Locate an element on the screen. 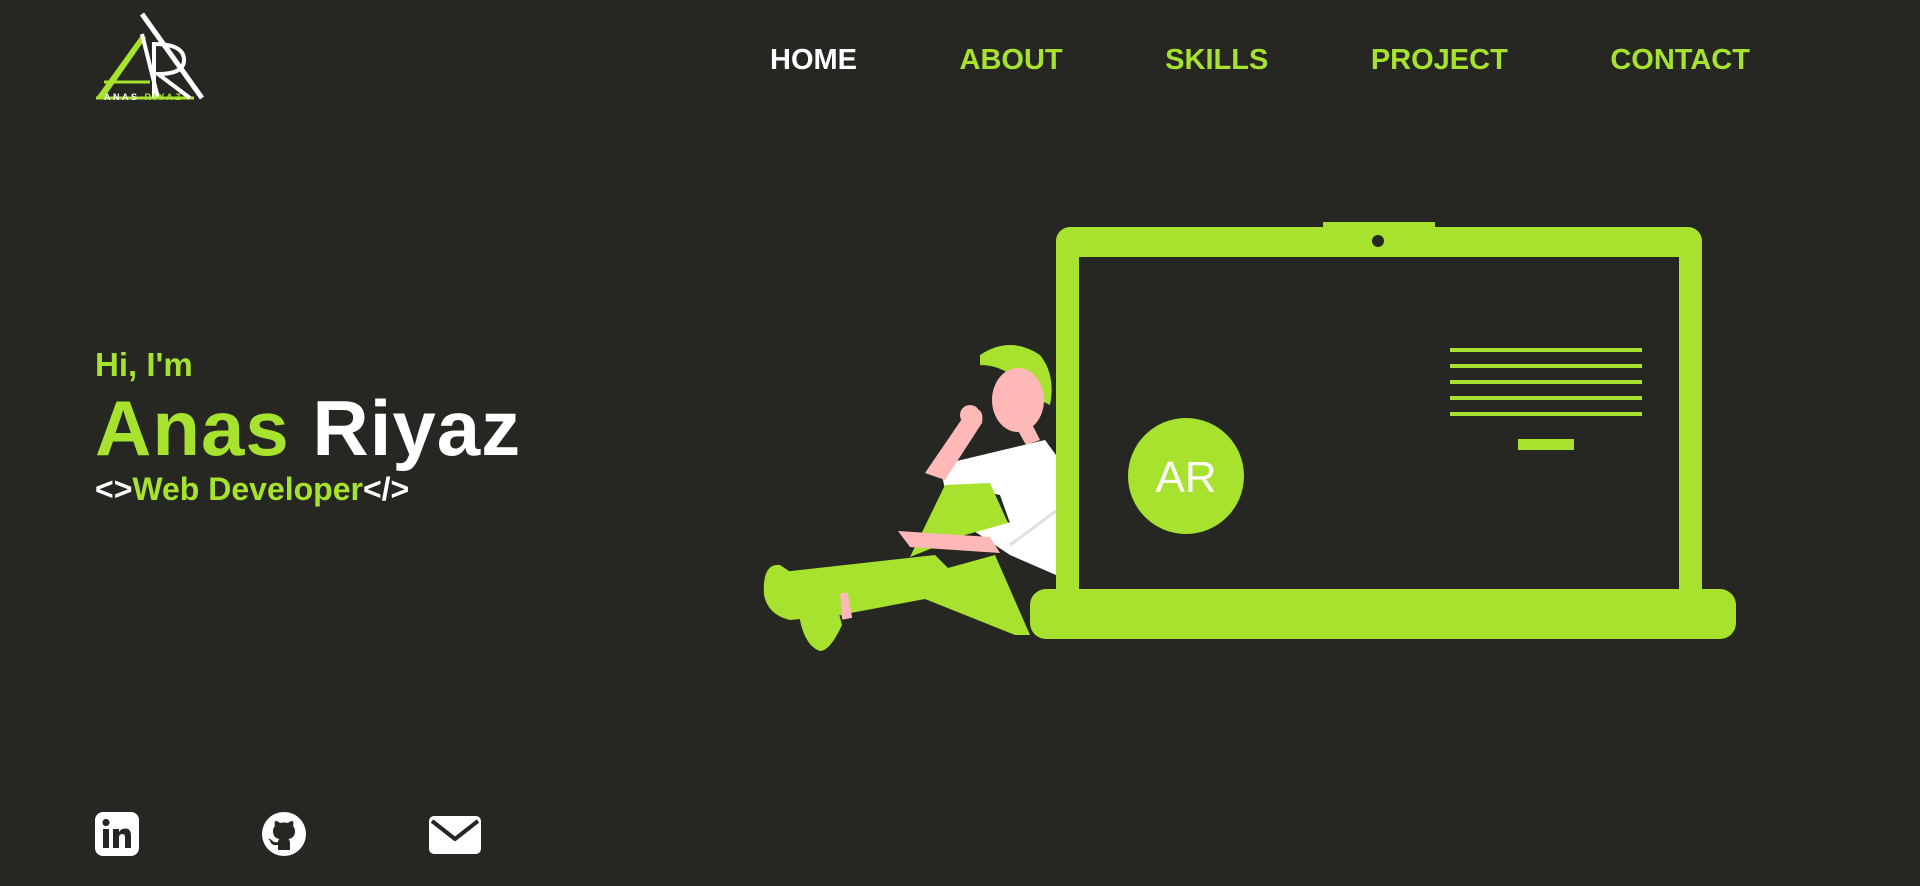  linkedin-icon is located at coordinates (117, 834).